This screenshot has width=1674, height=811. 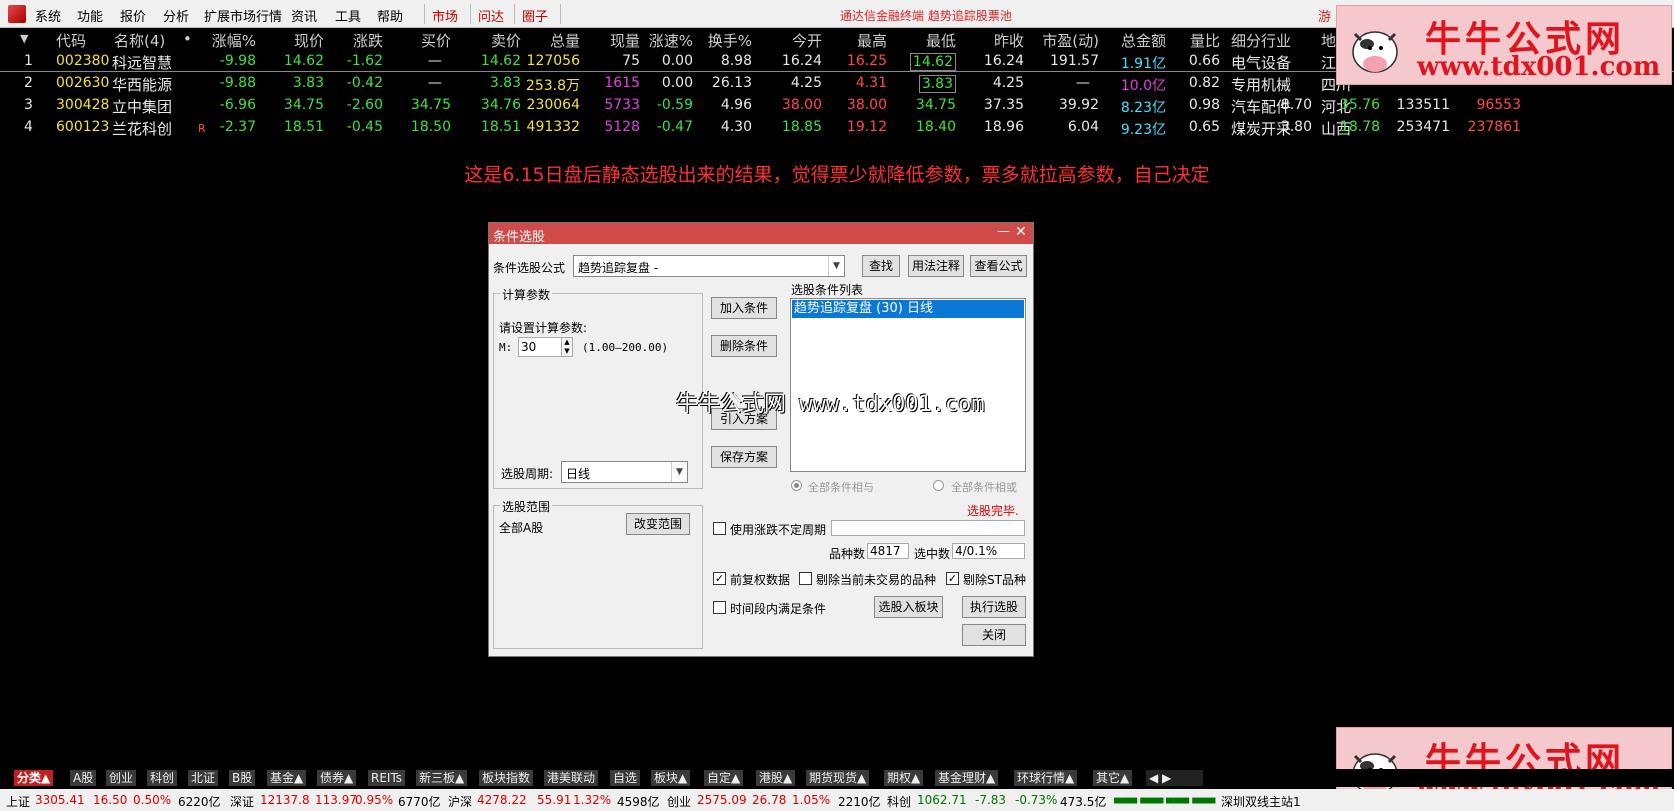 What do you see at coordinates (1261, 801) in the screenshot?
I see `server-label: 深圳双线主站1` at bounding box center [1261, 801].